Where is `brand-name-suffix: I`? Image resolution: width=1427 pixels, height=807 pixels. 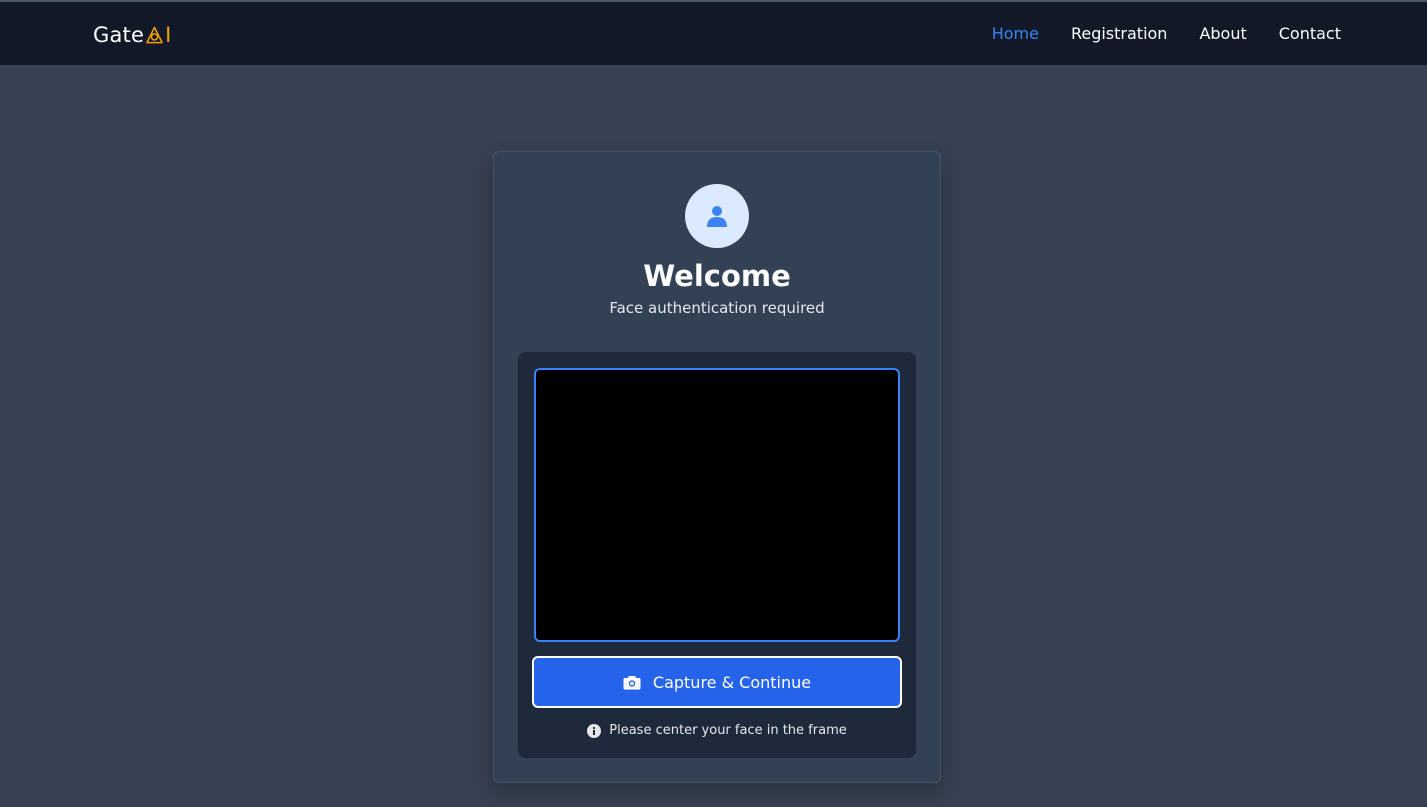
brand-name-suffix: I is located at coordinates (168, 35).